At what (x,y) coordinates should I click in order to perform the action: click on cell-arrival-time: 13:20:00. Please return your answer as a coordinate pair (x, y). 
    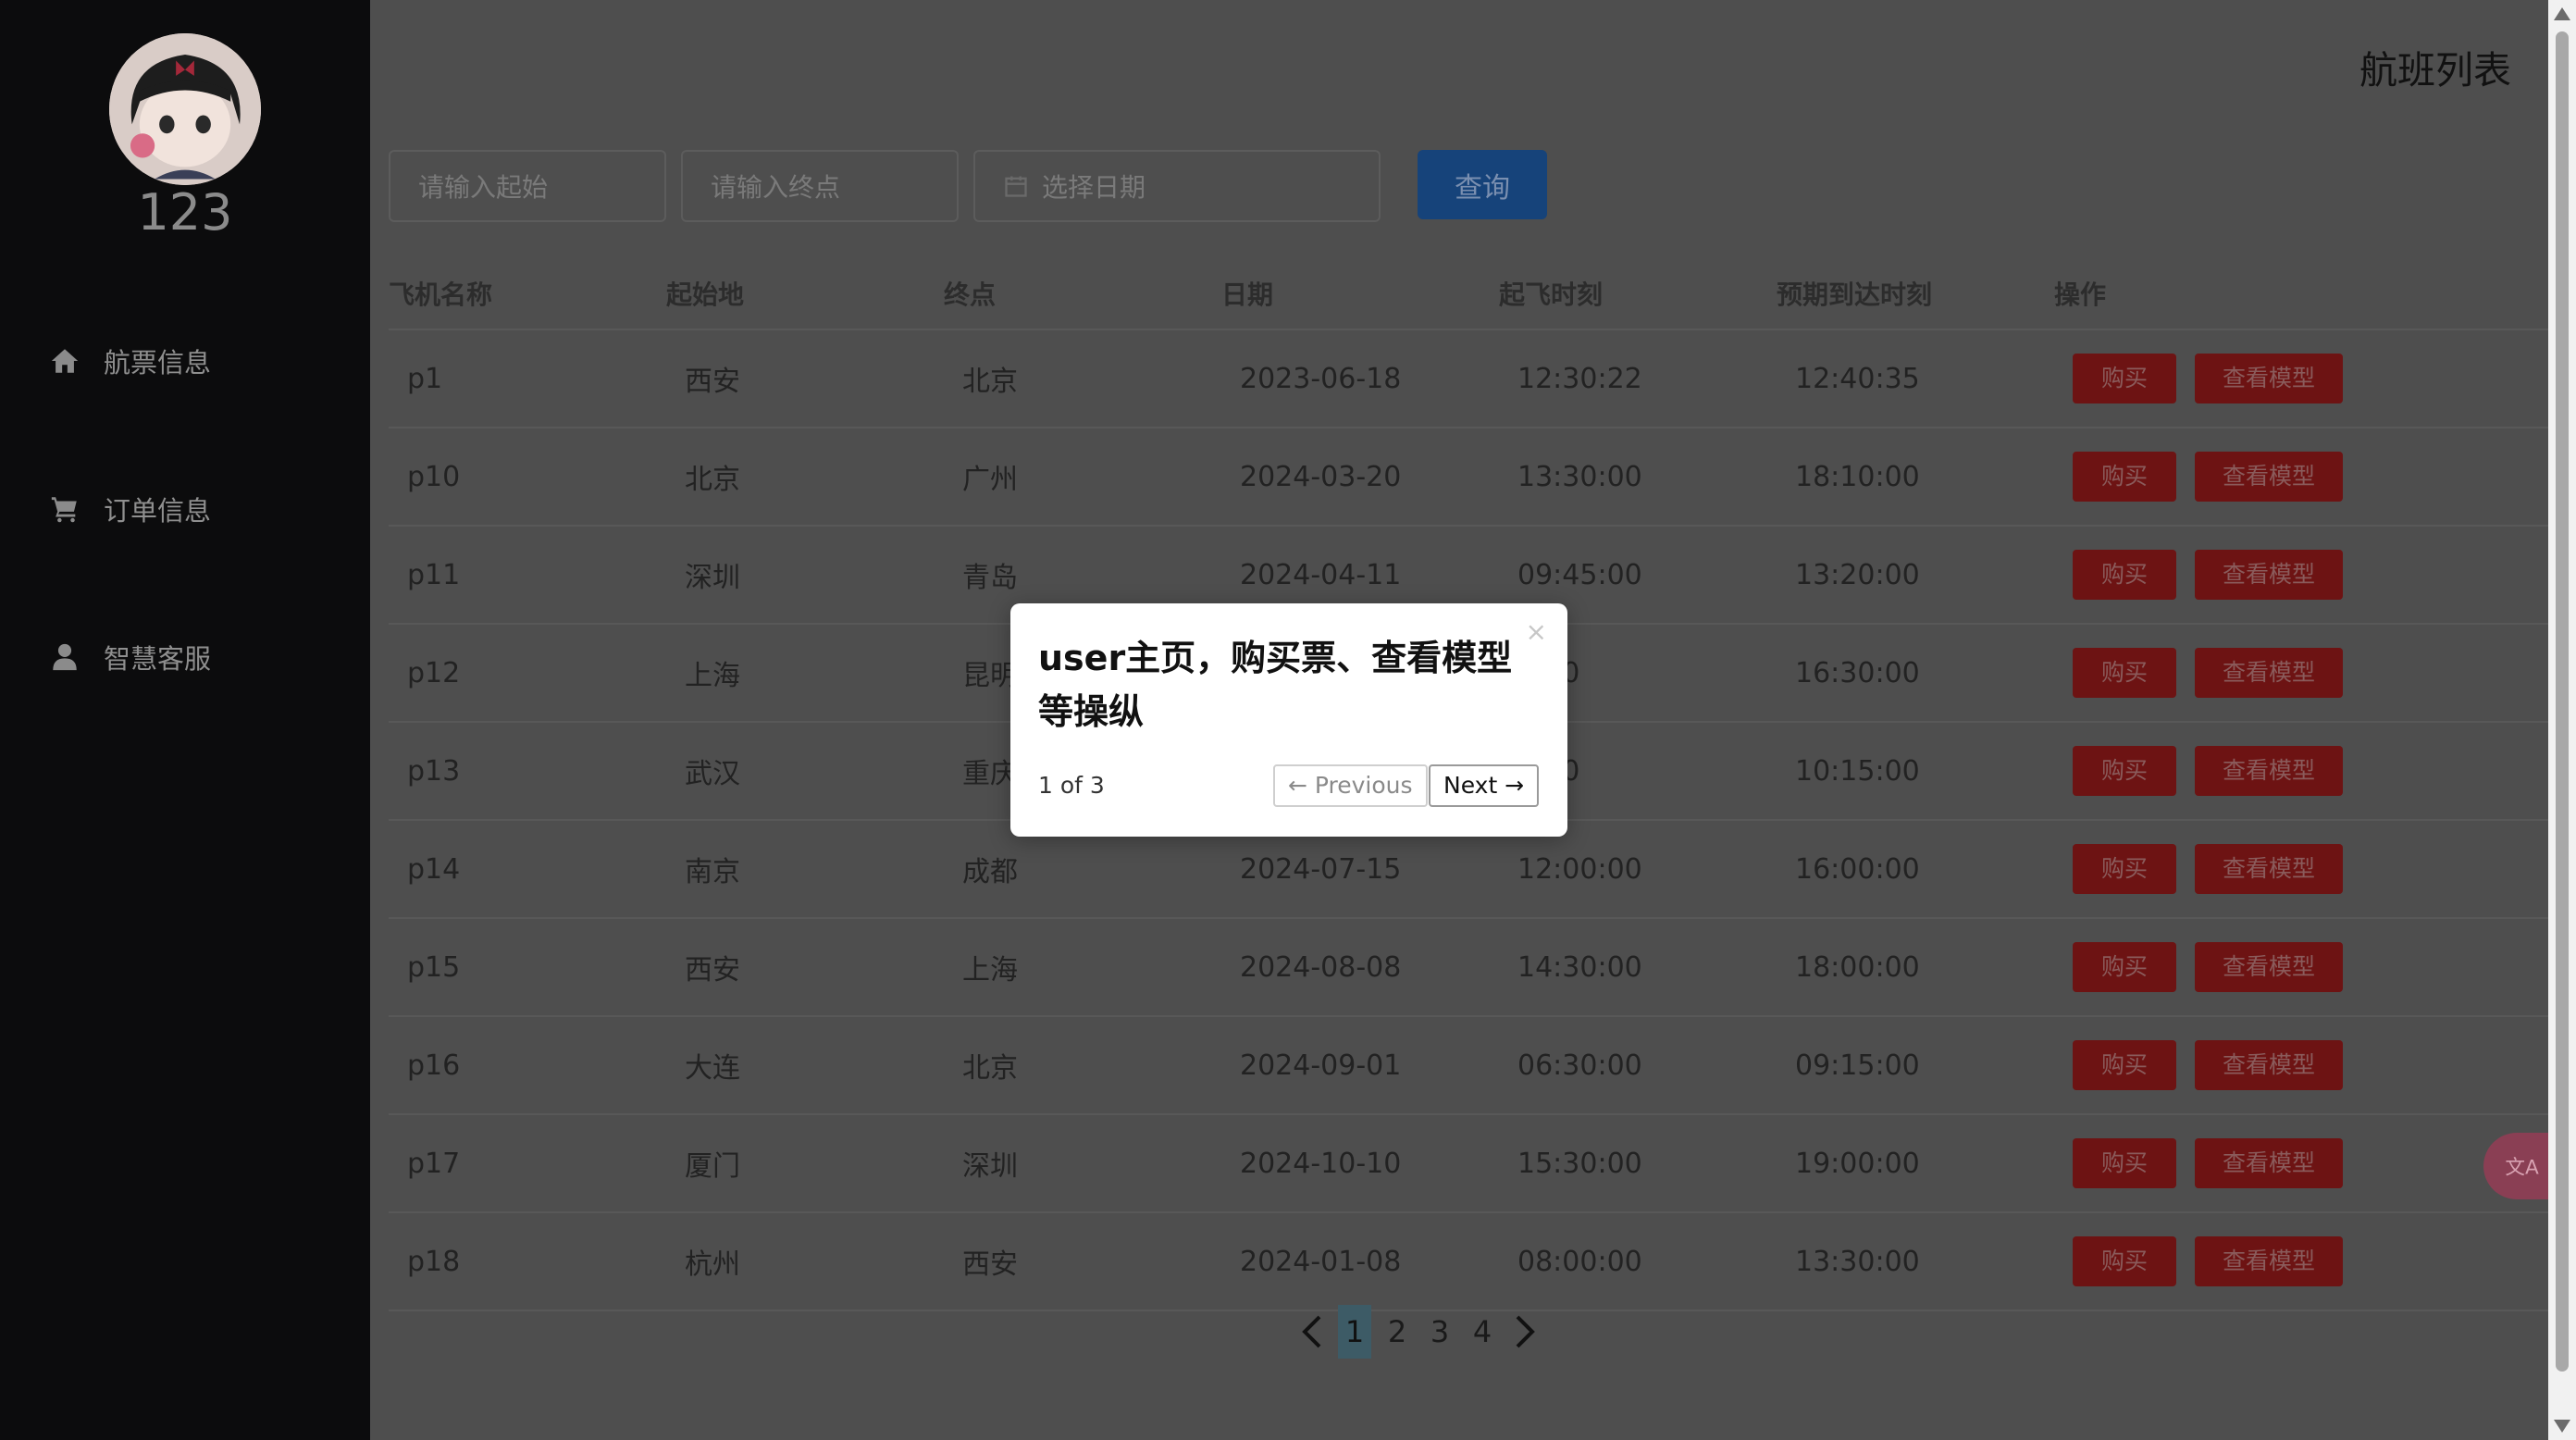
    Looking at the image, I should click on (1915, 575).